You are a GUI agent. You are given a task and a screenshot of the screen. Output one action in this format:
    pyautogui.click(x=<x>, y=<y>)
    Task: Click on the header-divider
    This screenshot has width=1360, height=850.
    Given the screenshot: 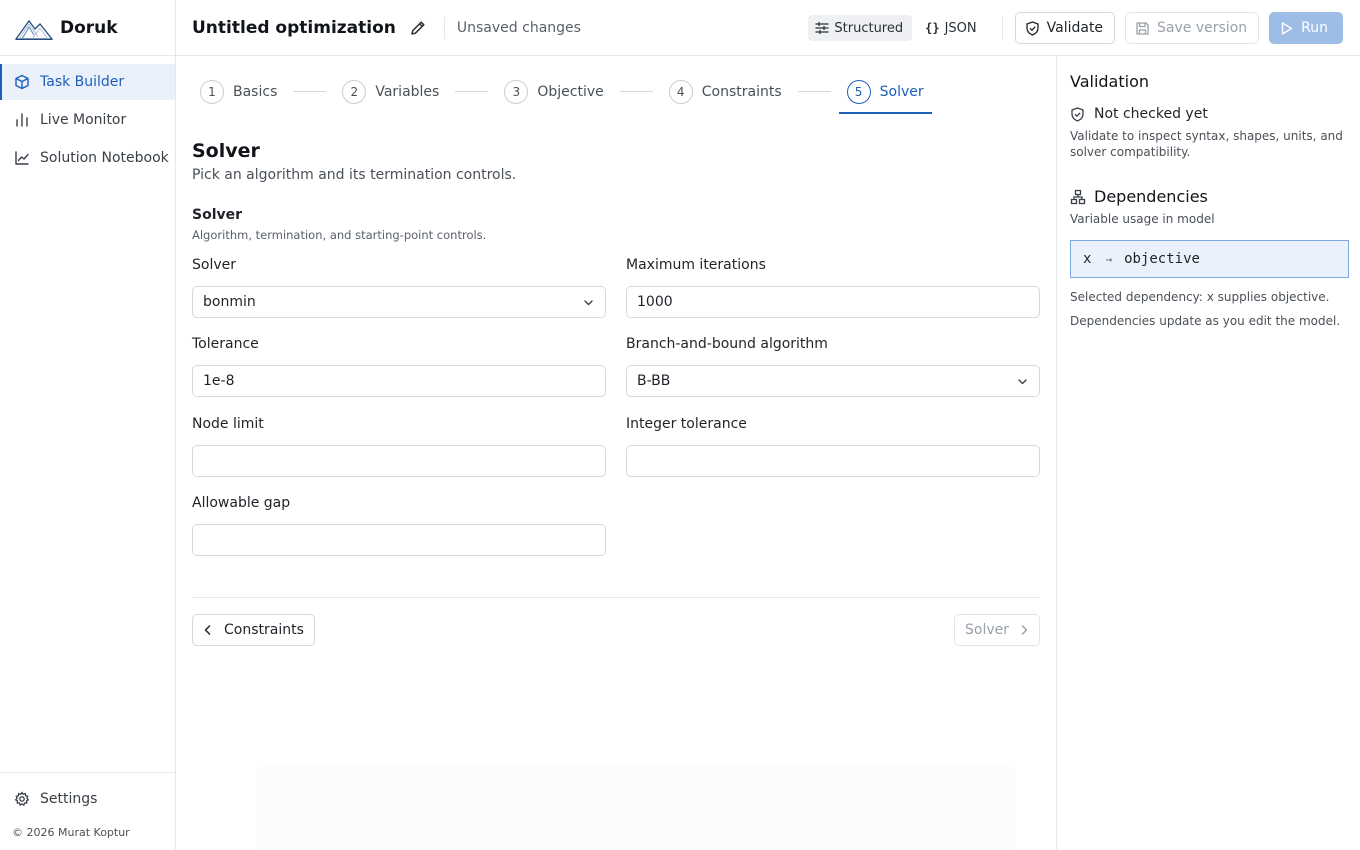 What is the action you would take?
    pyautogui.click(x=444, y=27)
    